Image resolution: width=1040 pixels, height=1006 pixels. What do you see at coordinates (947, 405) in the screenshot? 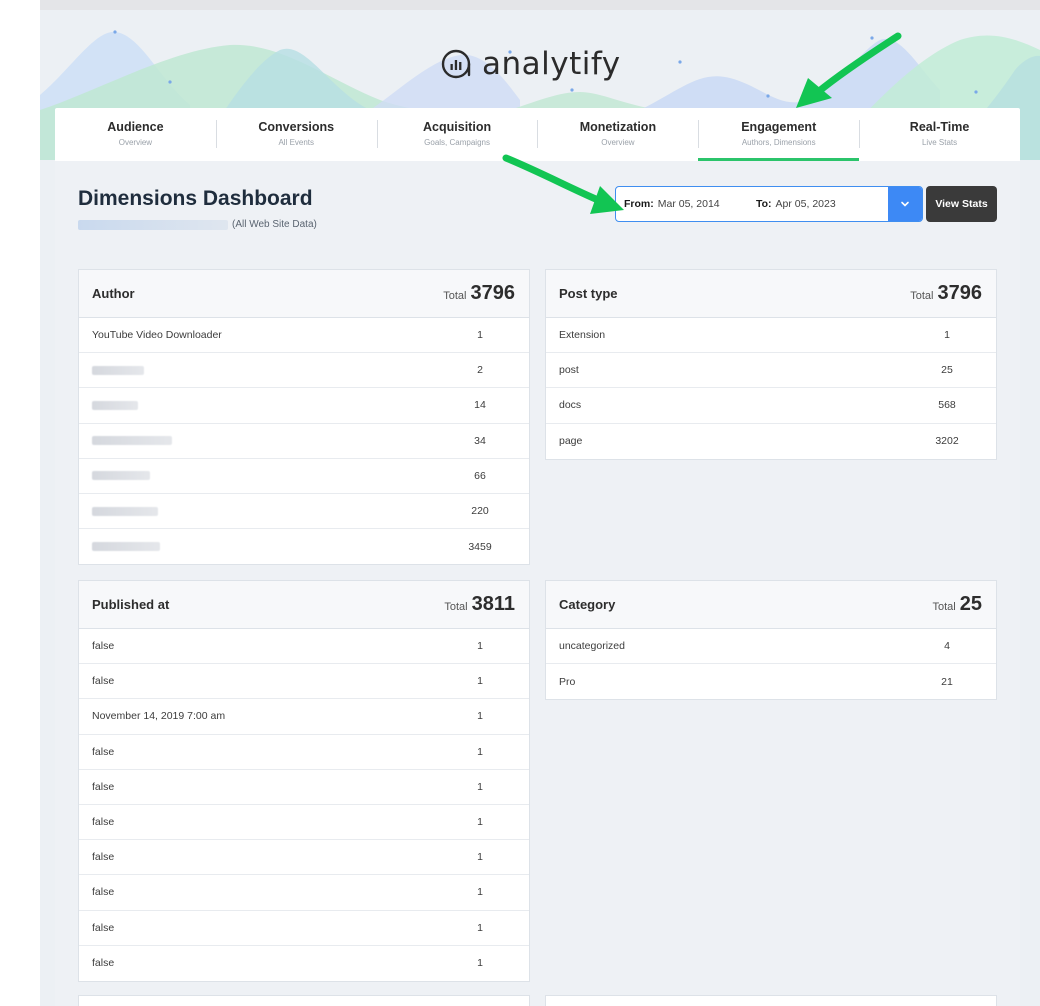
I see `row-value: 568` at bounding box center [947, 405].